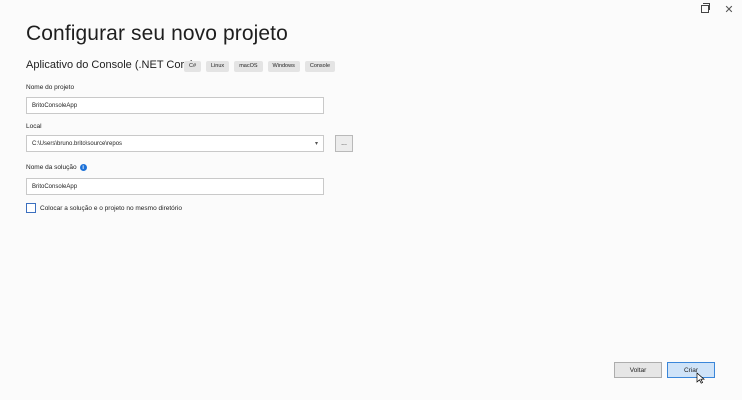 The width and height of the screenshot is (742, 400). I want to click on chevron-down-icon: ▾, so click(316, 143).